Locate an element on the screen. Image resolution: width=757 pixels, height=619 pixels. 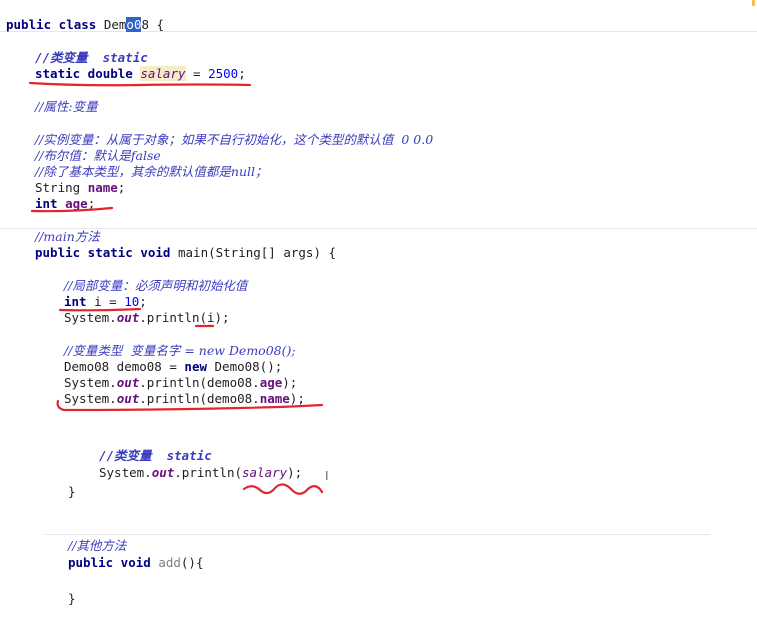
underline-salary is located at coordinates (140, 84).